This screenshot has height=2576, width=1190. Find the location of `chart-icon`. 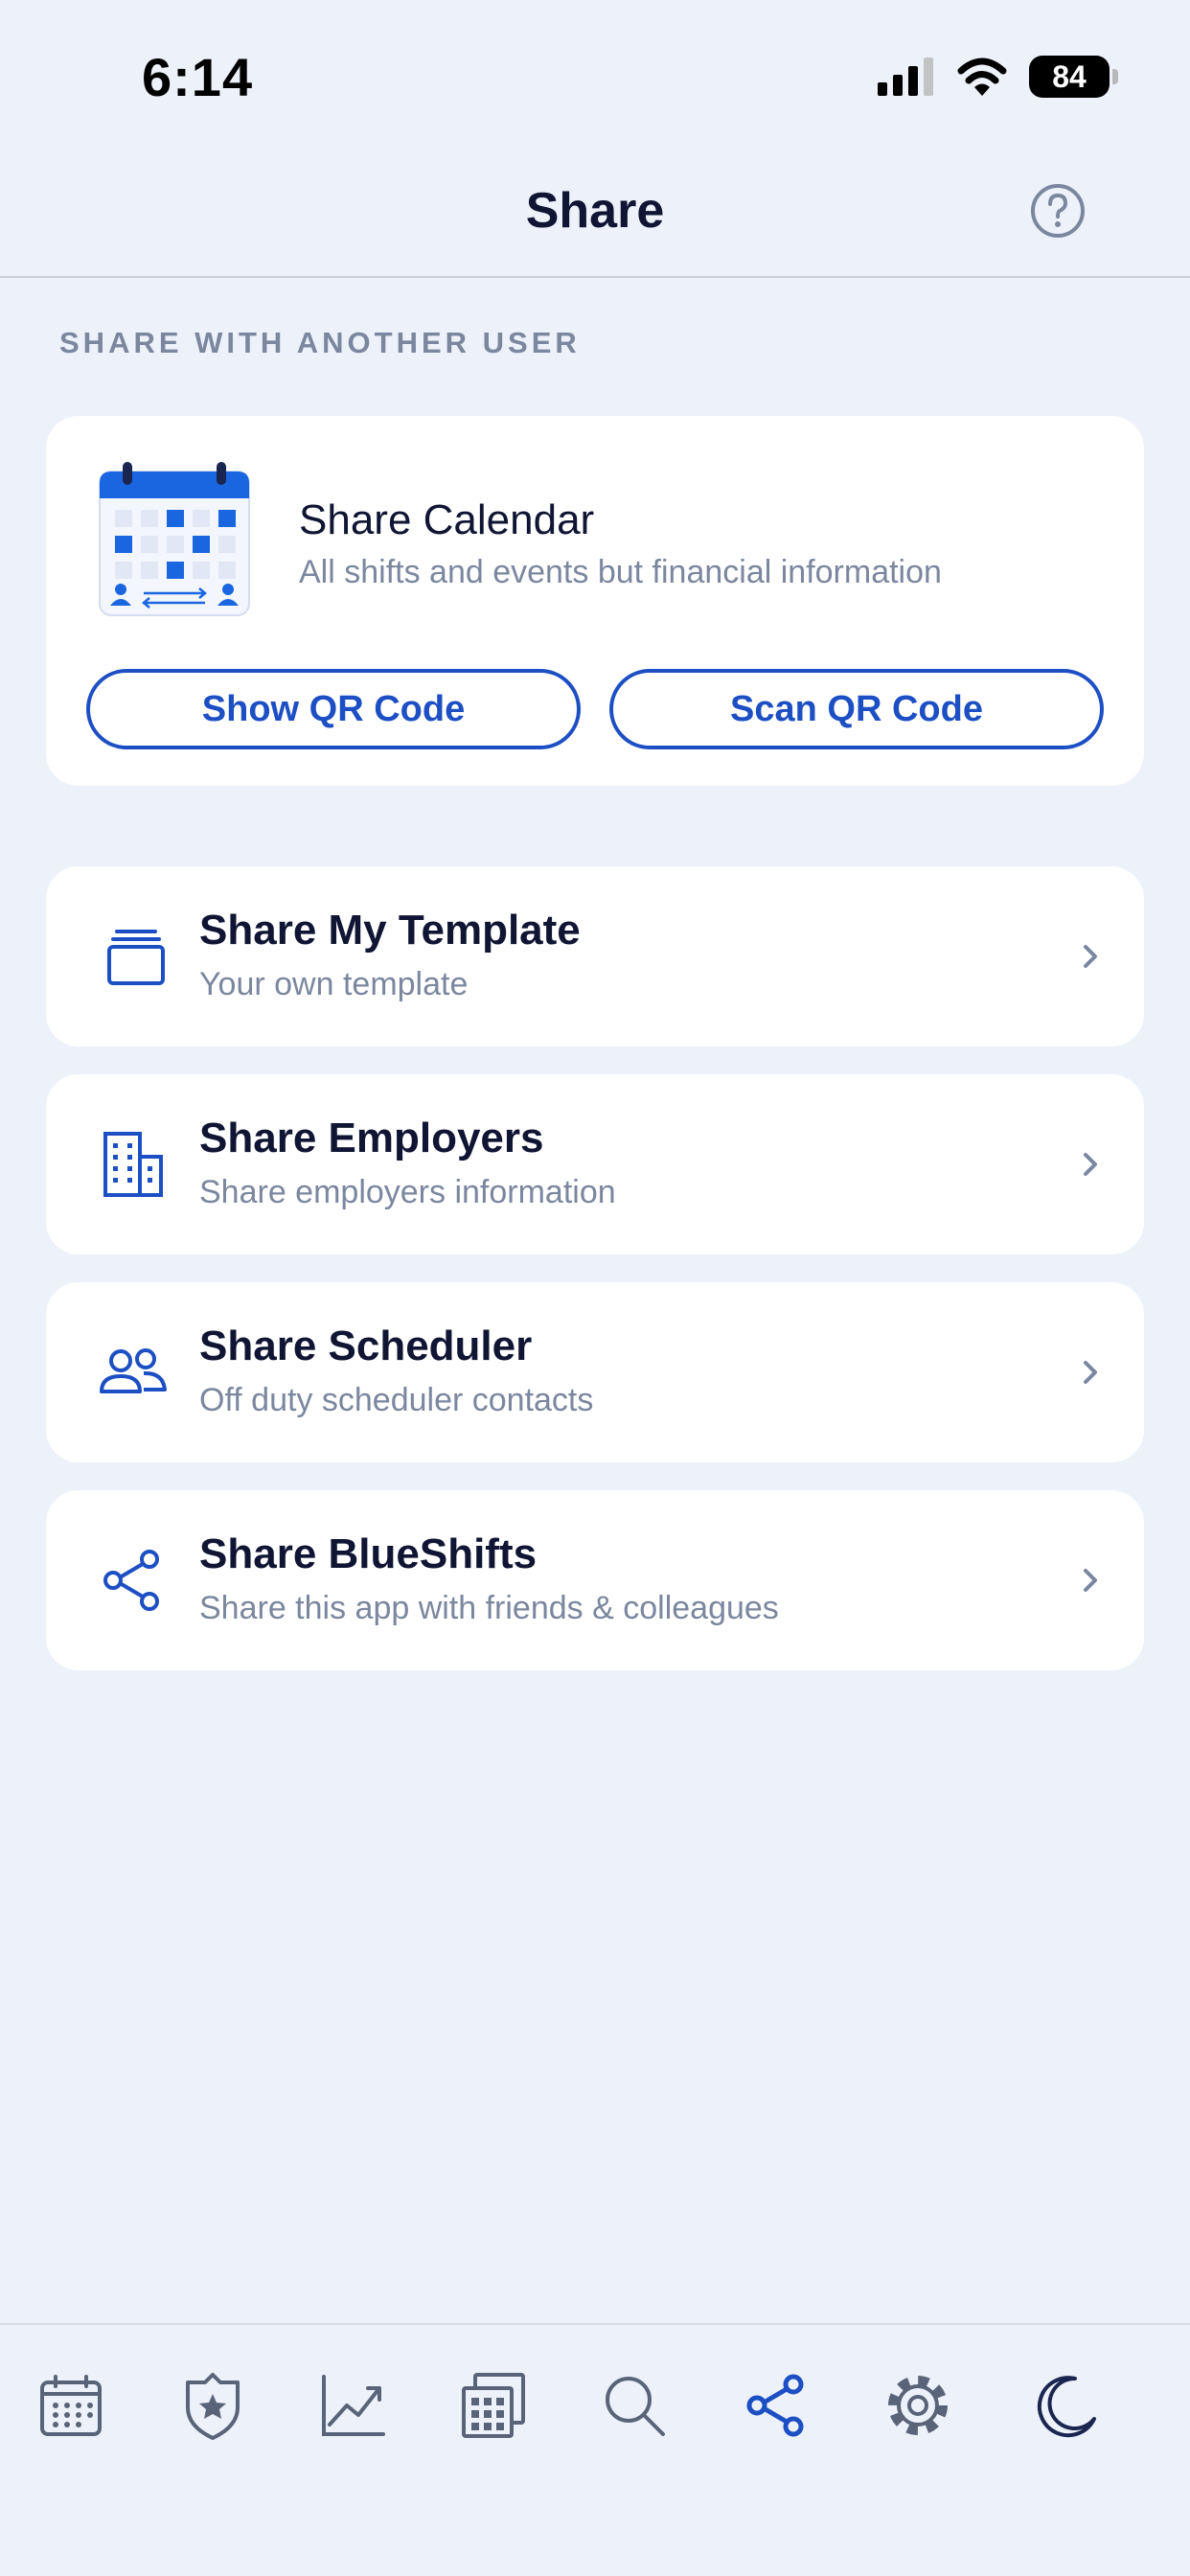

chart-icon is located at coordinates (354, 2405).